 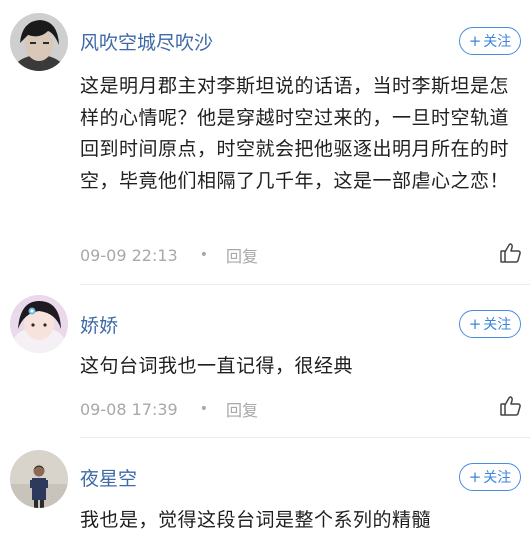 I want to click on comment-meta: 09-09 22:13 • 回复, so click(x=169, y=255).